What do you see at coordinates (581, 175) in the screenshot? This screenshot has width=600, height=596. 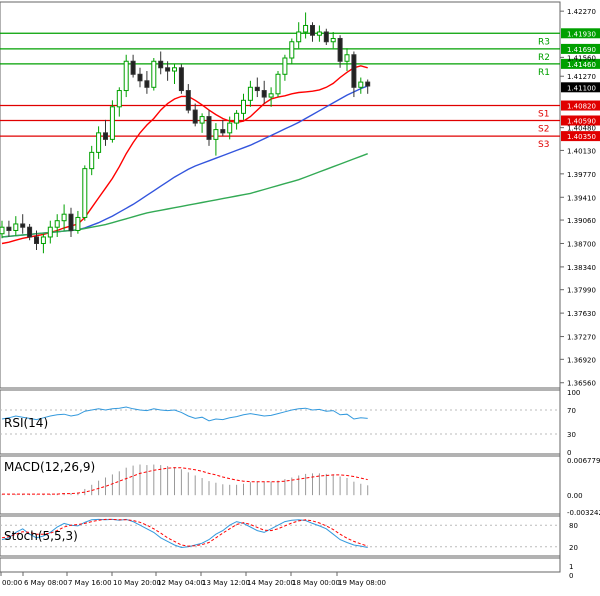 I see `price-tick-label: 1.39770` at bounding box center [581, 175].